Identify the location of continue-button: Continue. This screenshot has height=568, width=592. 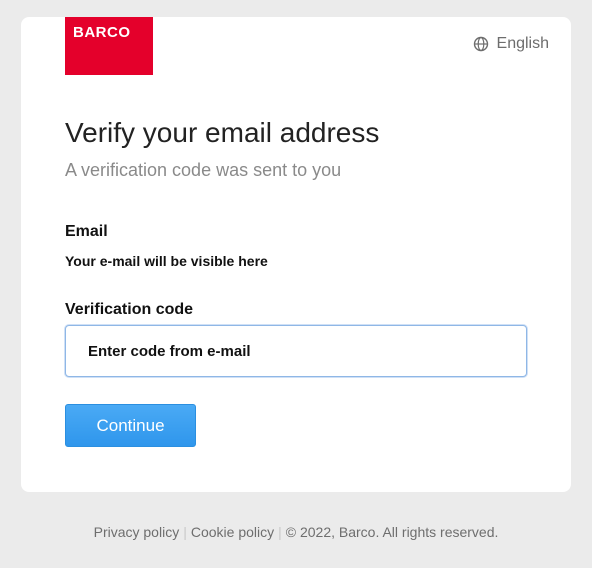
(130, 425).